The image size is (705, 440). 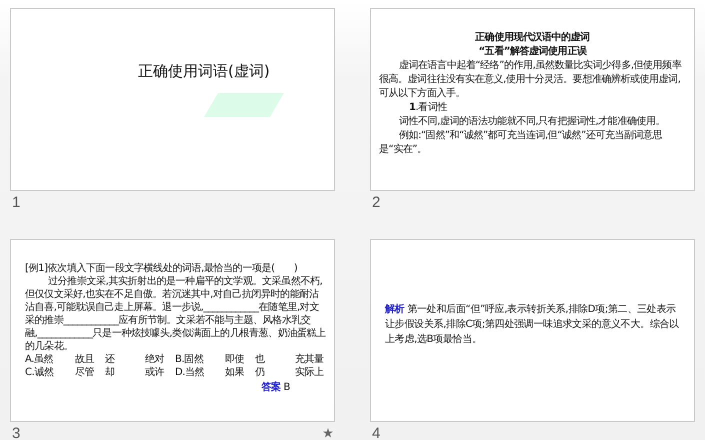 What do you see at coordinates (310, 359) in the screenshot?
I see `option-text: 充其量` at bounding box center [310, 359].